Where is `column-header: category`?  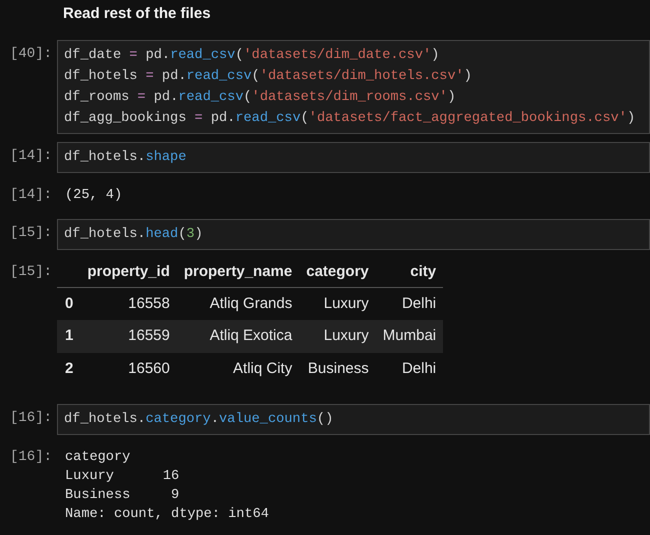
column-header: category is located at coordinates (337, 272).